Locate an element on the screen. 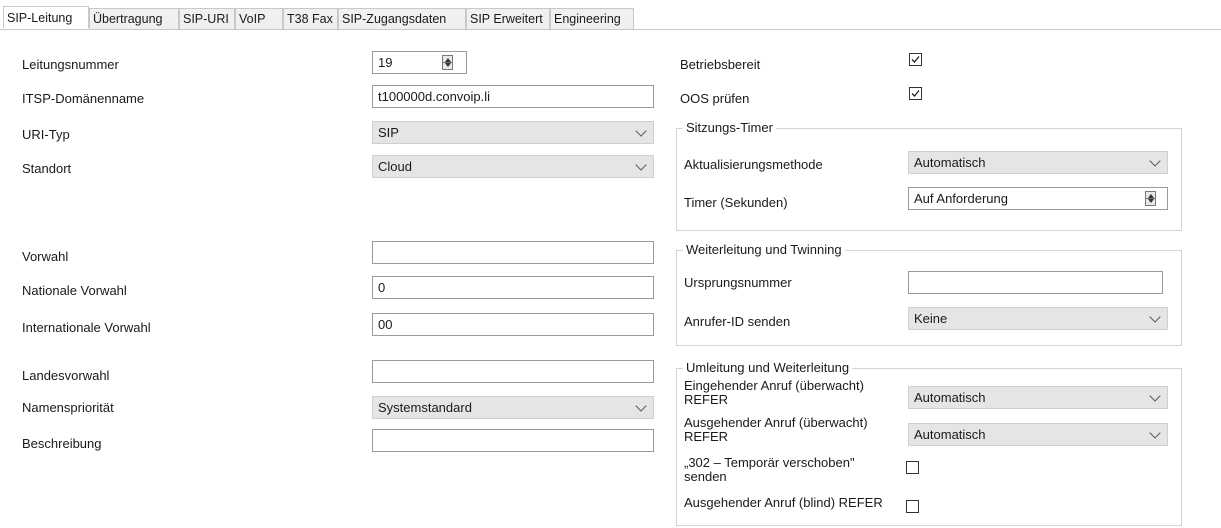 Image resolution: width=1221 pixels, height=528 pixels. aktualisierungsmethode-select: Automatisch is located at coordinates (1038, 162).